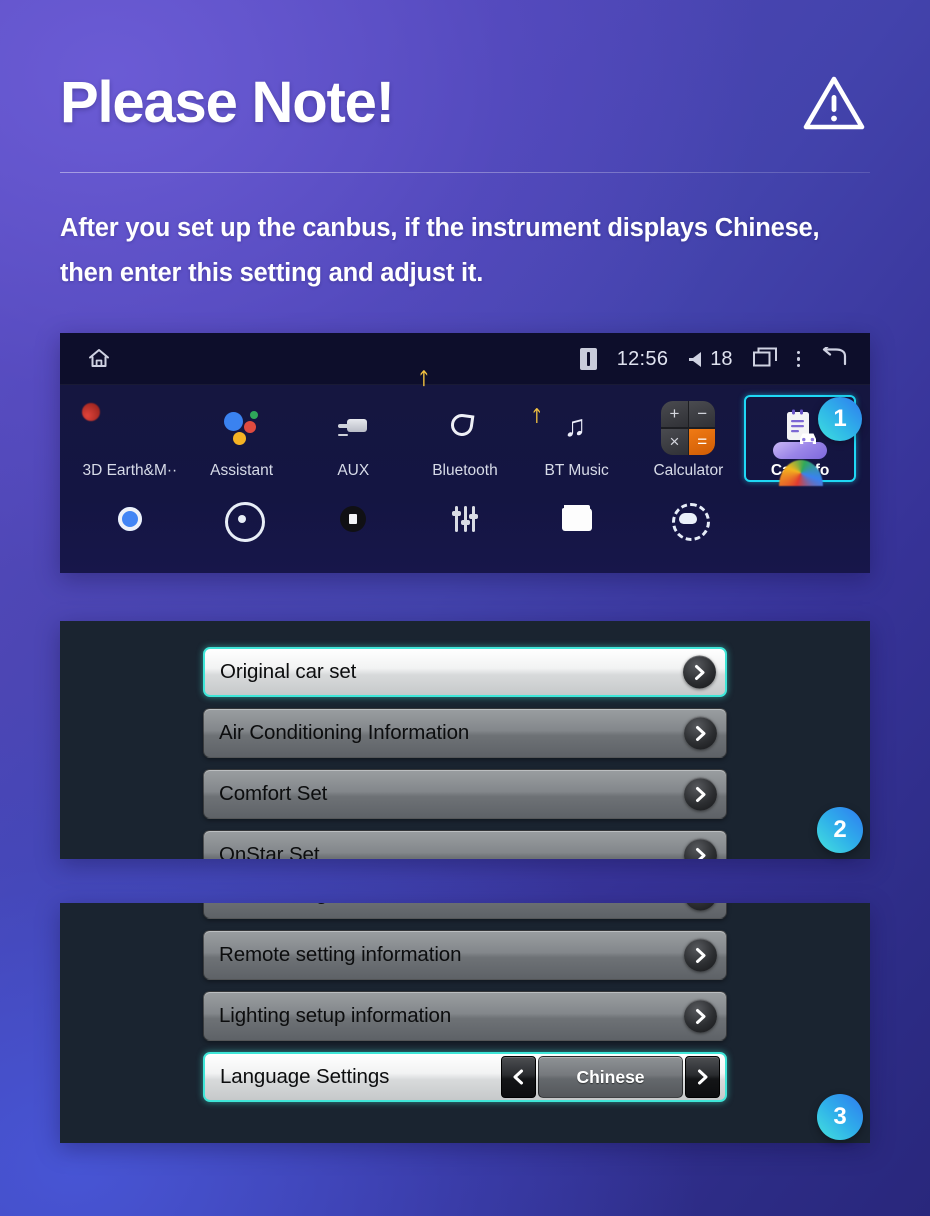 The height and width of the screenshot is (1216, 930). I want to click on app-file-manager, so click(577, 517).